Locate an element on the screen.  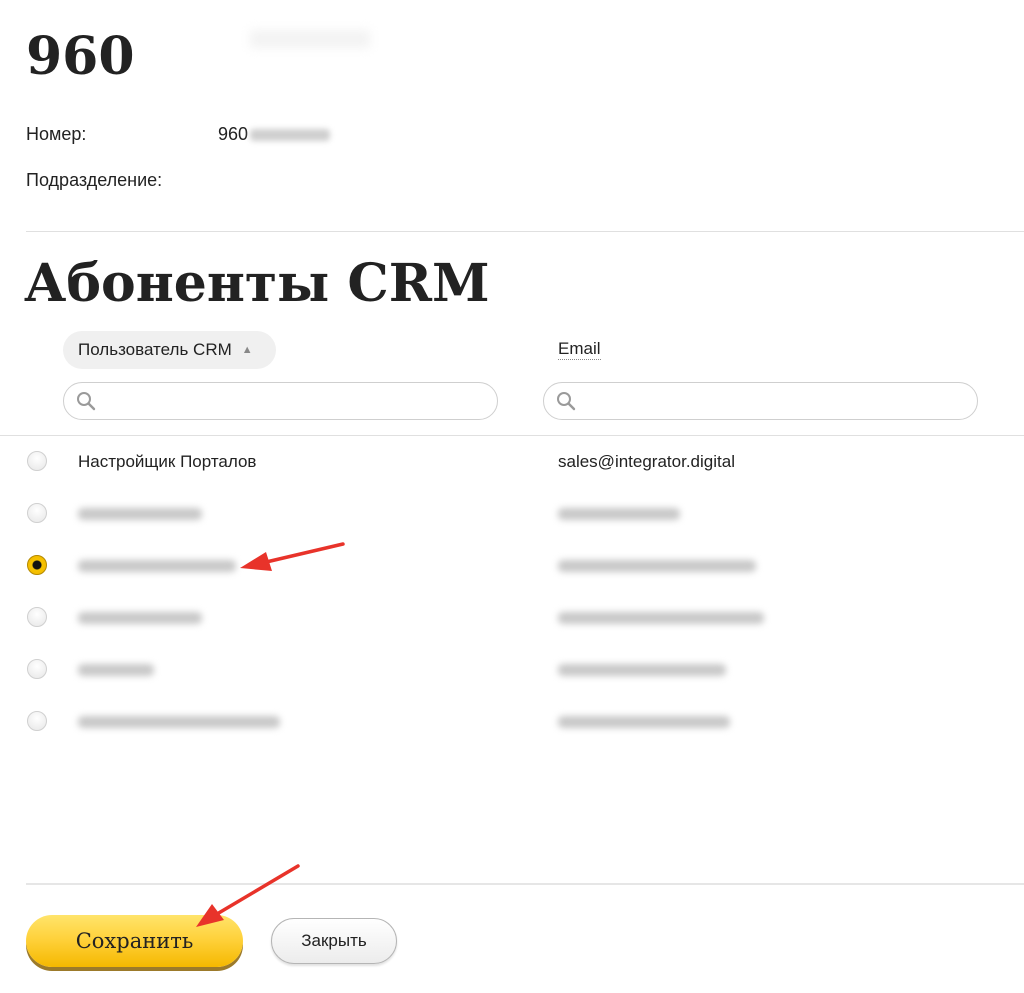
number-label: Номер: is located at coordinates (56, 134).